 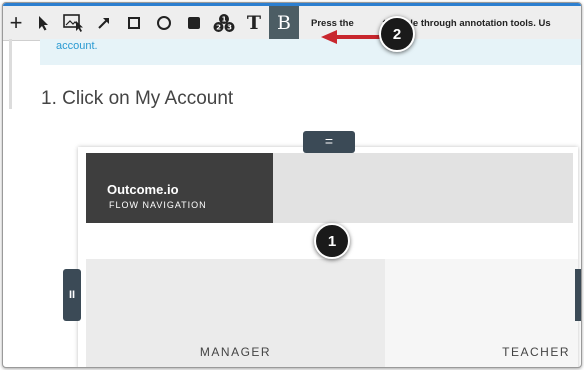 I want to click on header-panel, so click(x=423, y=188).